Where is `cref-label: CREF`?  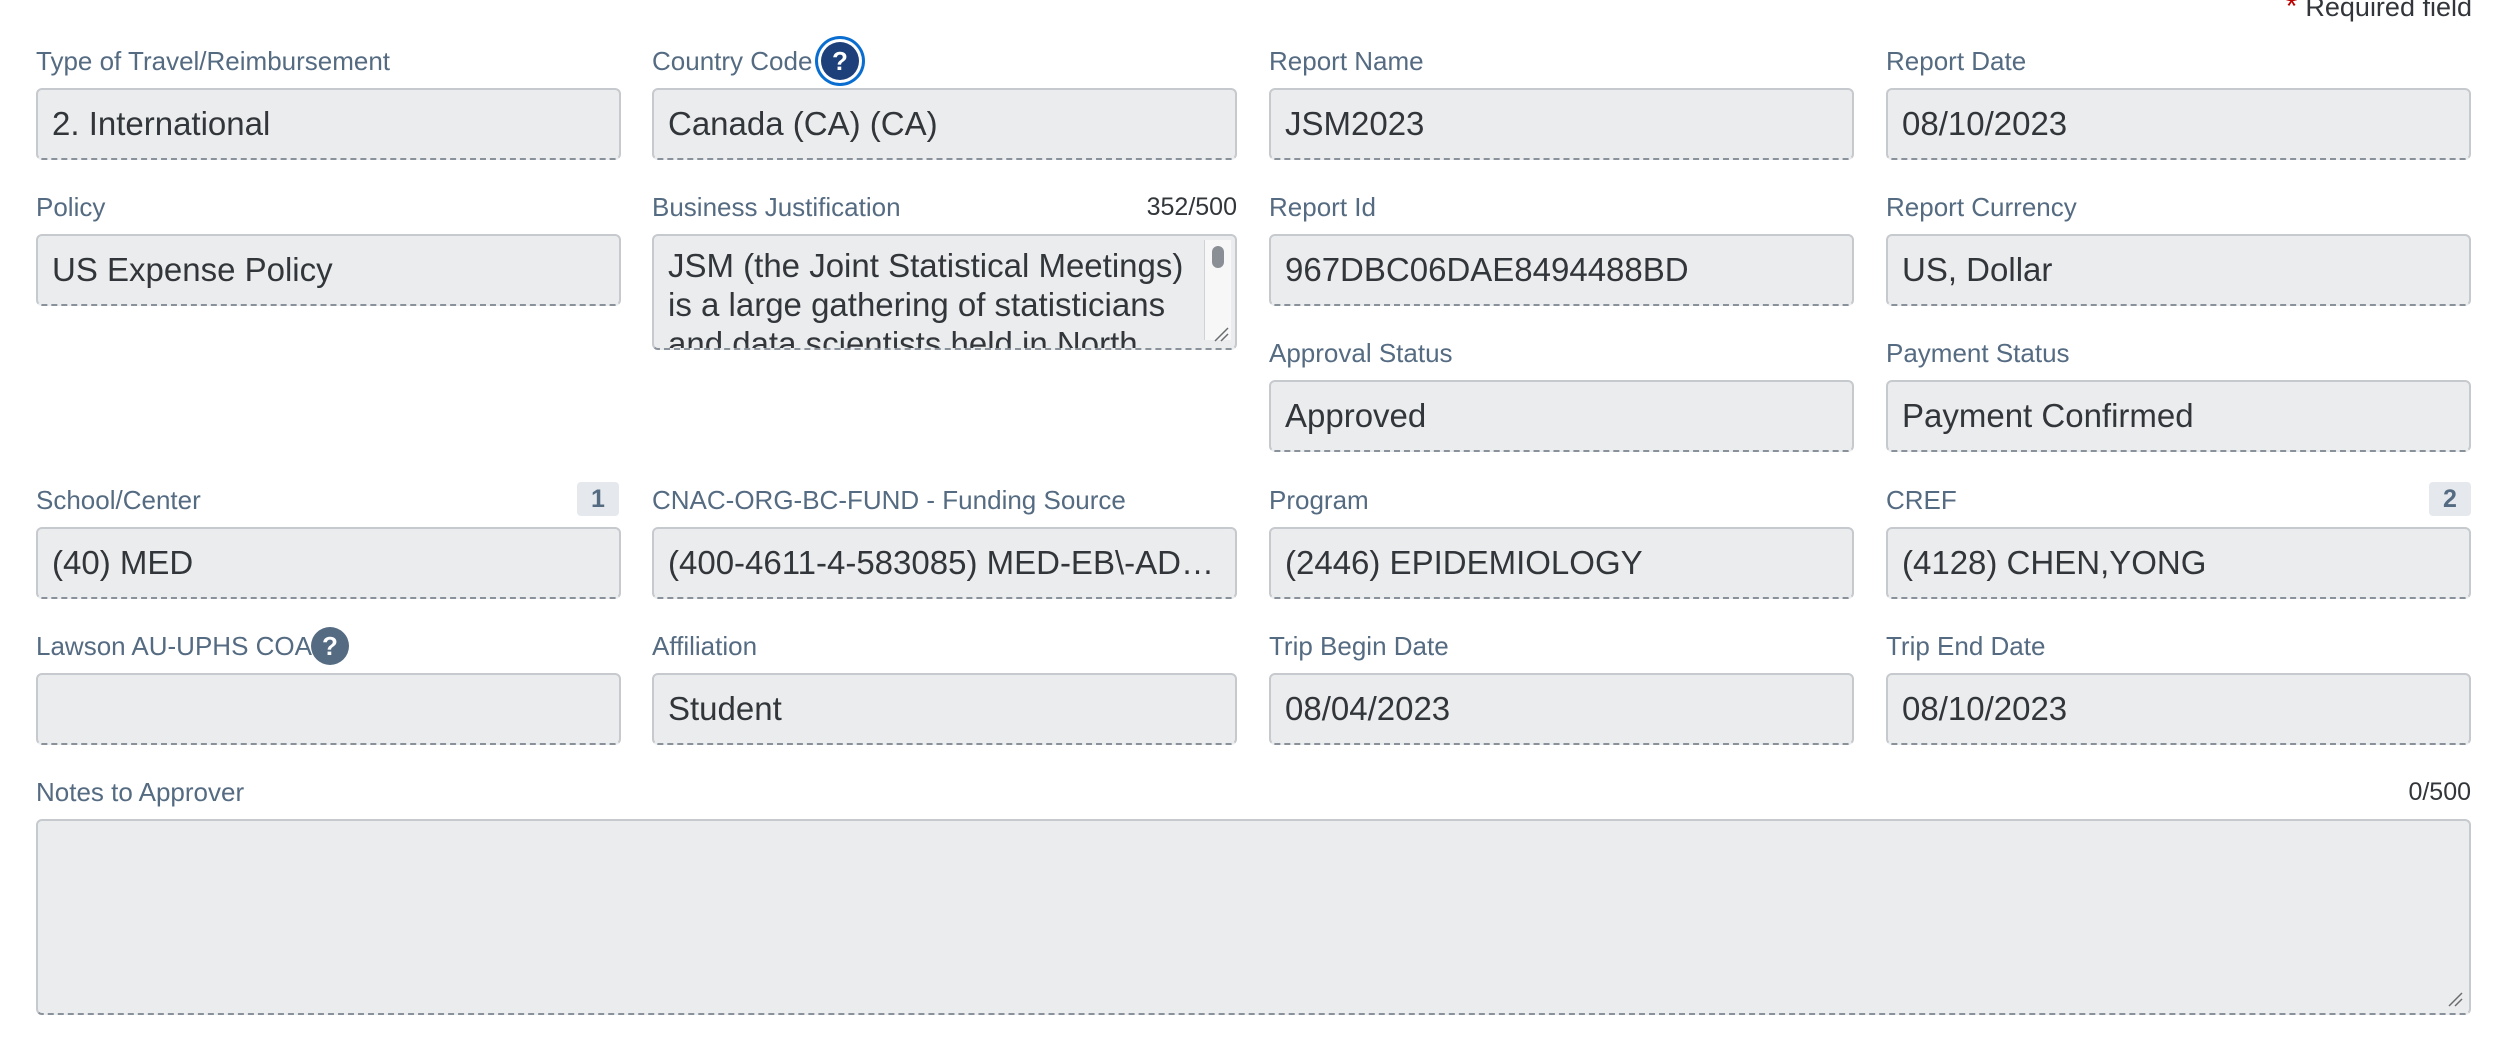
cref-label: CREF is located at coordinates (1921, 500).